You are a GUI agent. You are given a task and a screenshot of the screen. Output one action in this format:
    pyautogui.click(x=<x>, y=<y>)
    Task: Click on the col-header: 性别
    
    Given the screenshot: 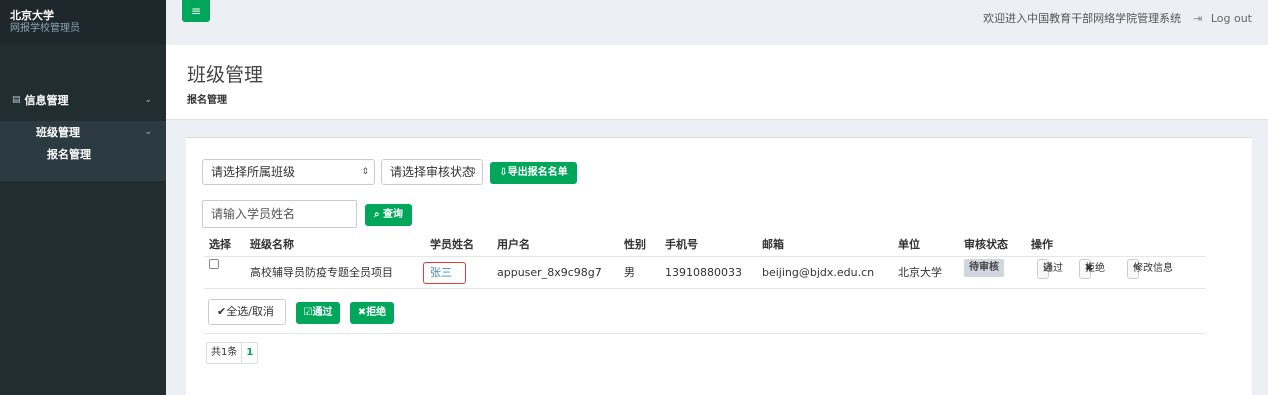 What is the action you would take?
    pyautogui.click(x=635, y=244)
    